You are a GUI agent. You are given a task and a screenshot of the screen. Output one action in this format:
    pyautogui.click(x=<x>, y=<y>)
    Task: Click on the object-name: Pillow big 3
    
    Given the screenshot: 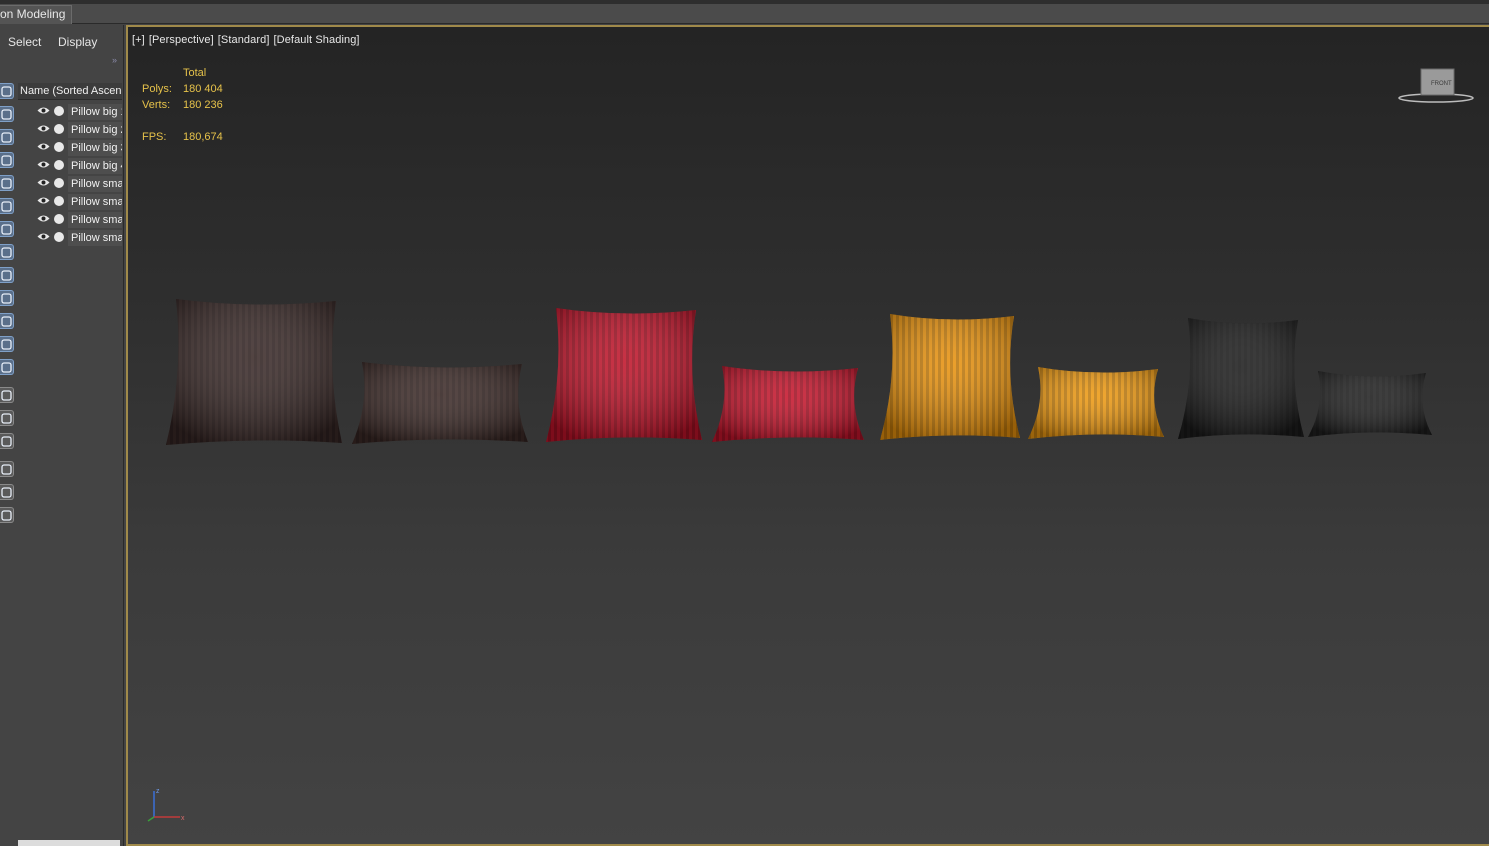 What is the action you would take?
    pyautogui.click(x=95, y=148)
    